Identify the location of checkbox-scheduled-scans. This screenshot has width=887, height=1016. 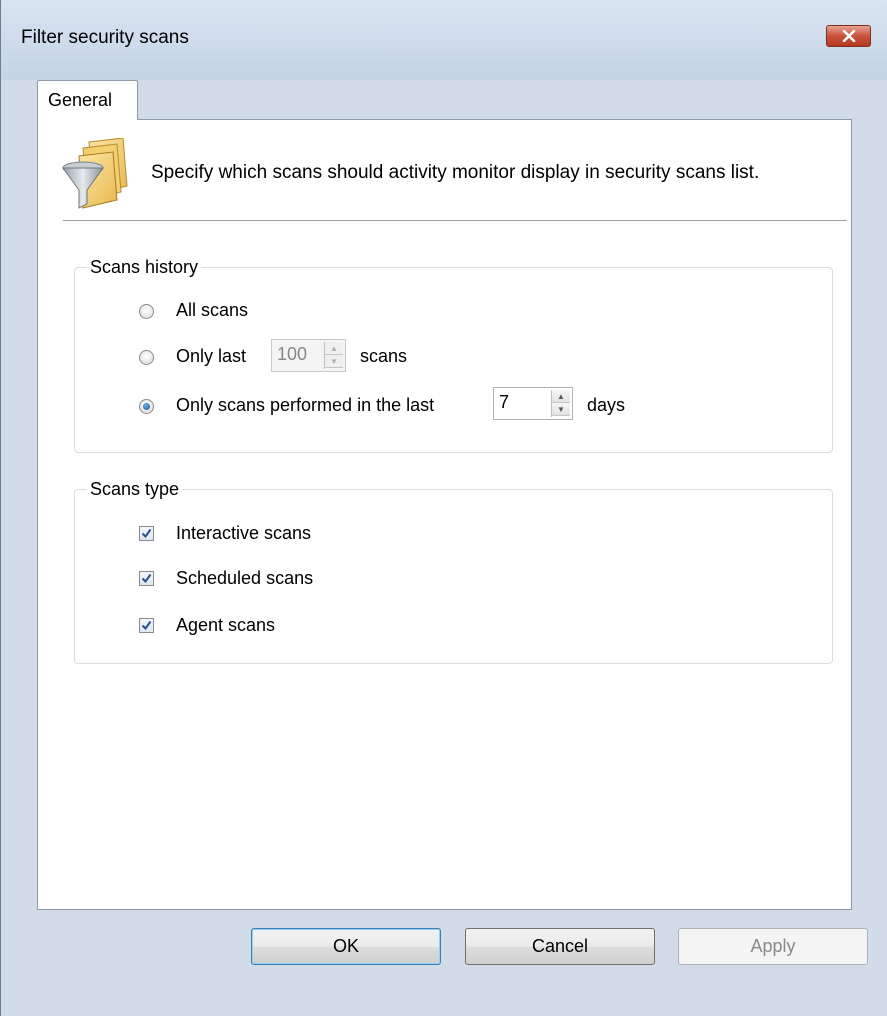
(146, 578).